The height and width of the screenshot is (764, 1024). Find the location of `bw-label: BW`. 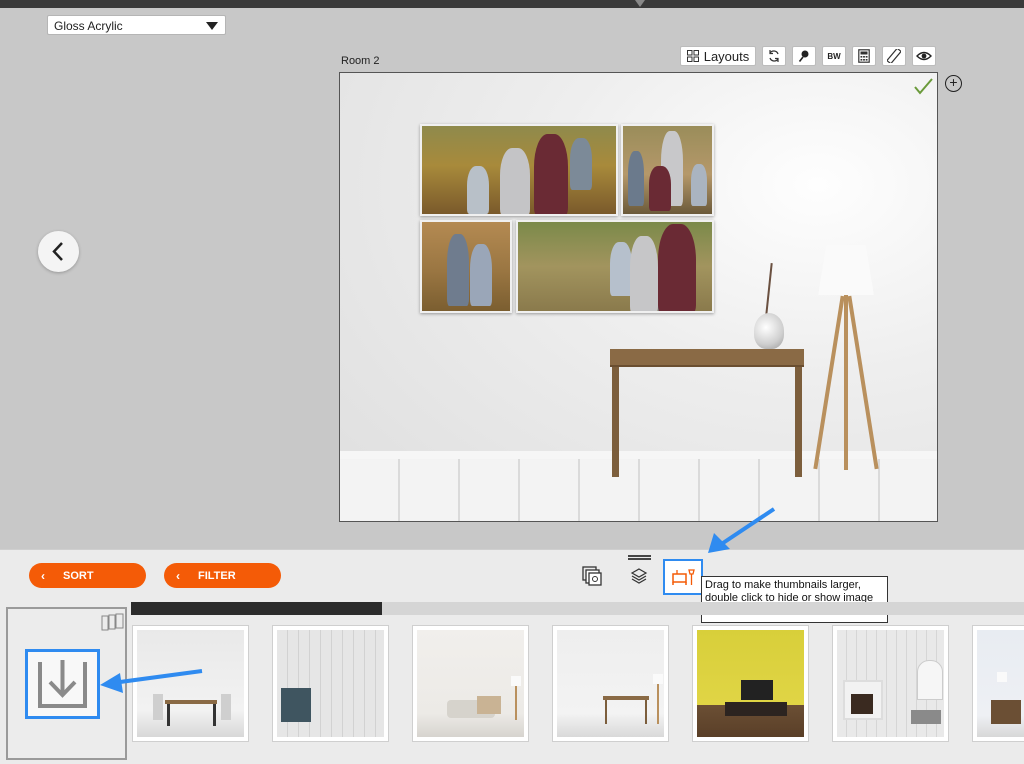

bw-label: BW is located at coordinates (834, 56).